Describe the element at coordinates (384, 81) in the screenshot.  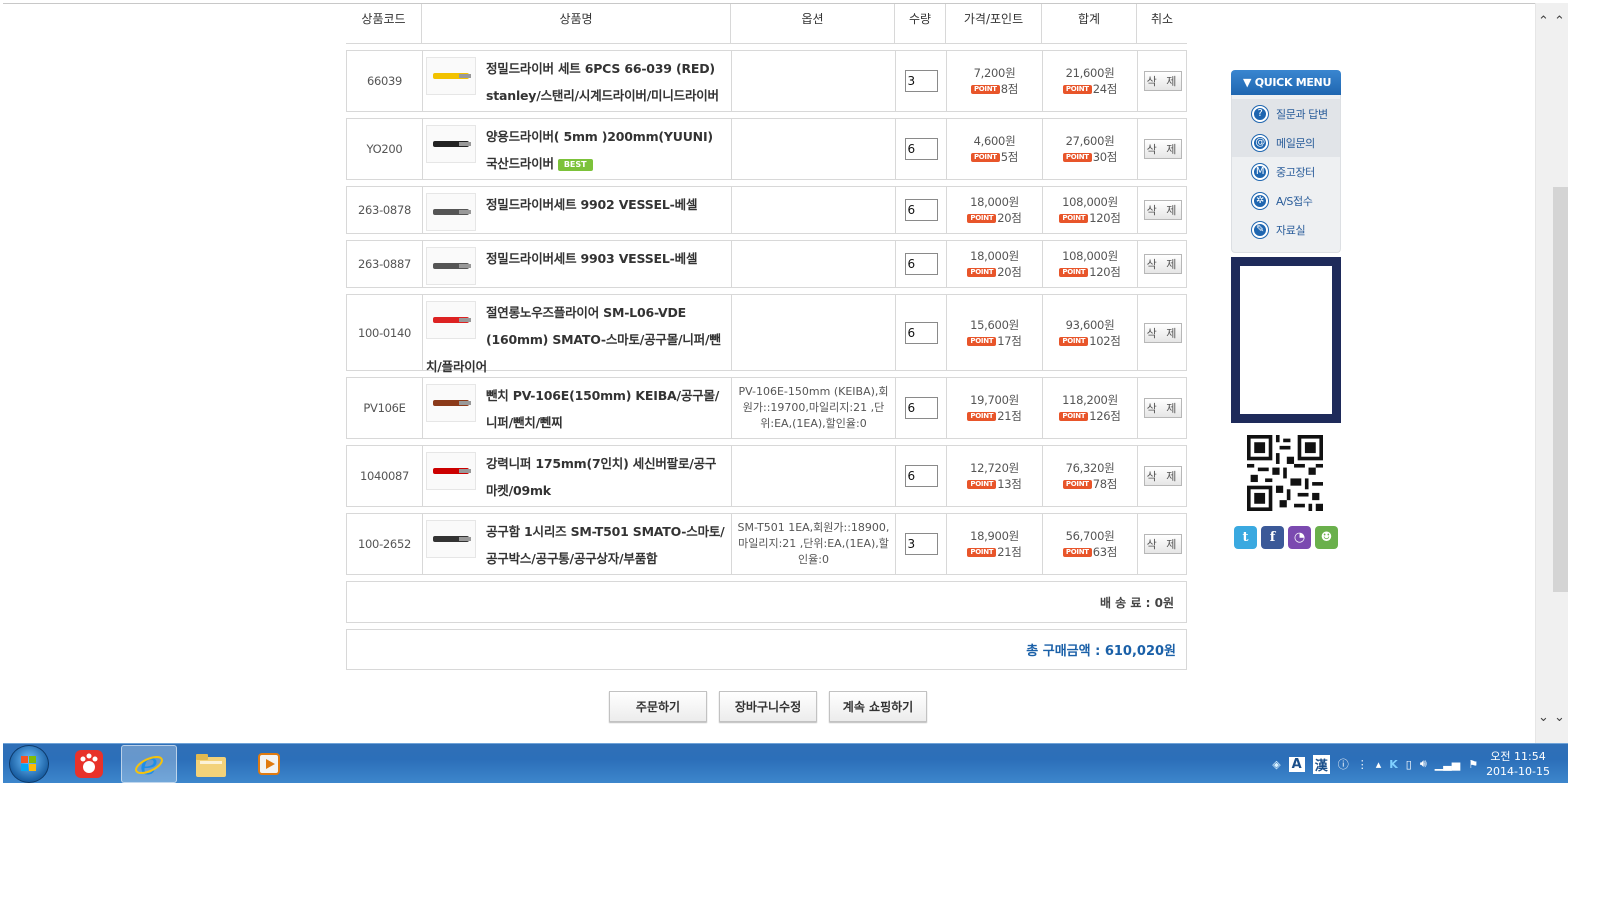
I see `product-code: 66039` at that location.